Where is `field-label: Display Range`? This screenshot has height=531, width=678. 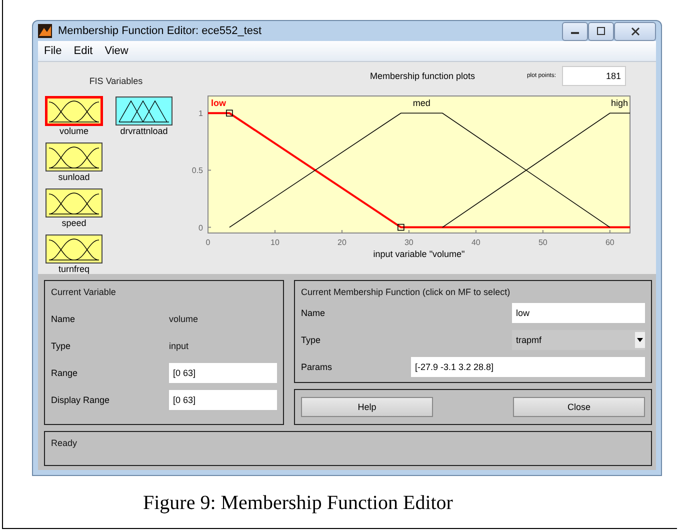 field-label: Display Range is located at coordinates (81, 399).